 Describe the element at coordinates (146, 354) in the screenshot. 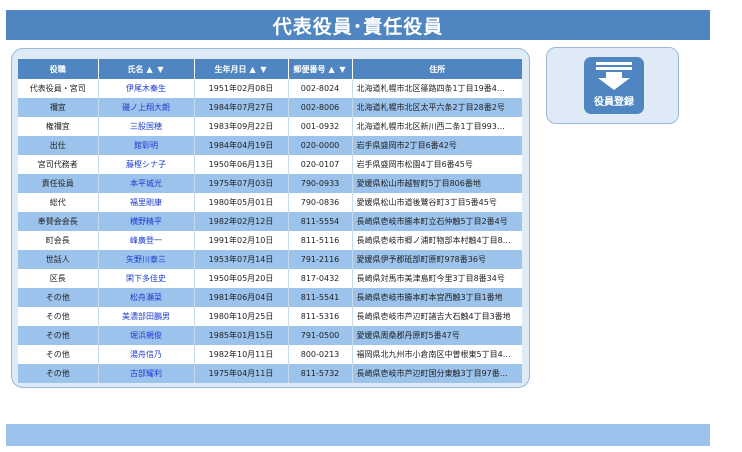

I see `cell-name-link: 湯舟信乃` at that location.